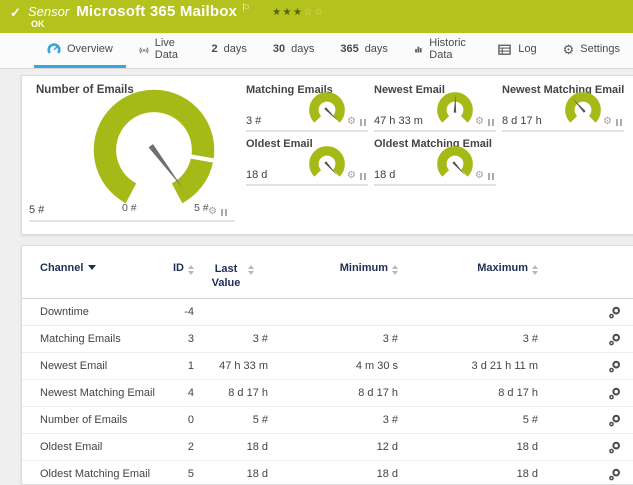 This screenshot has width=633, height=485. I want to click on mini-gauge-value: 18 d, so click(257, 175).